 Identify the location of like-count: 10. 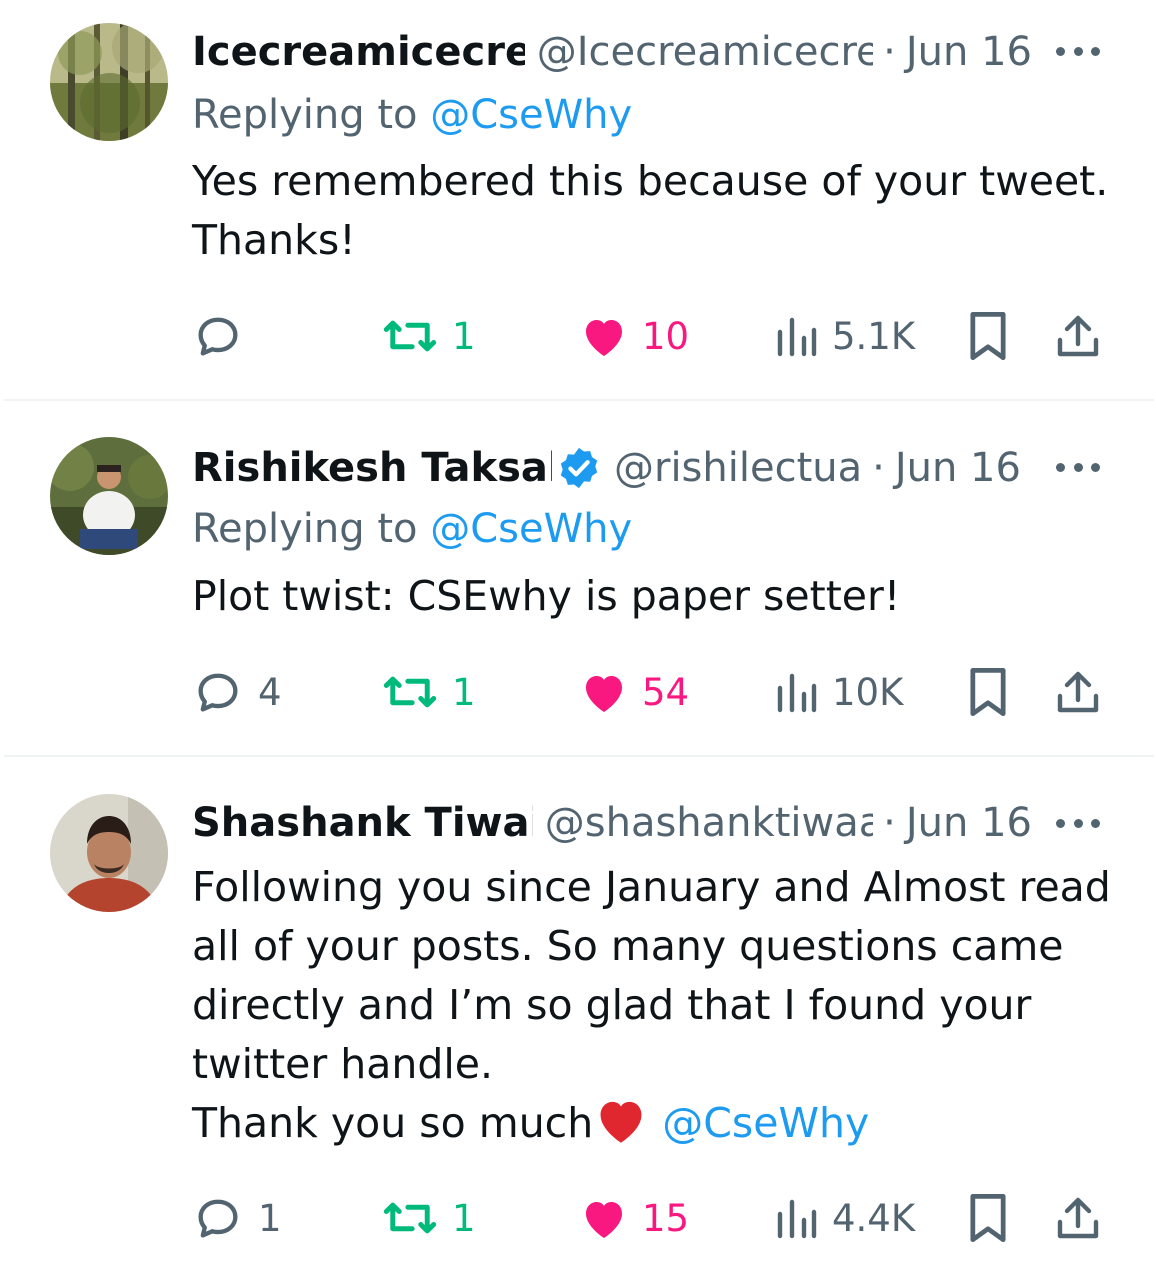
(666, 336).